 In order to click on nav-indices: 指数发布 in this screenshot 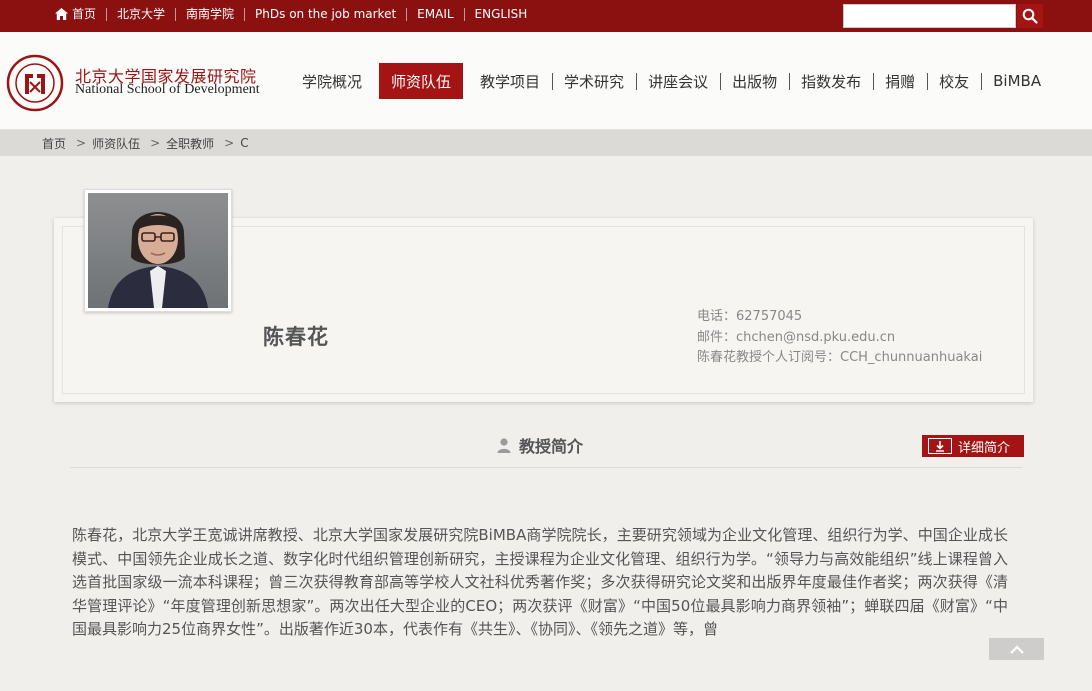, I will do `click(831, 81)`.